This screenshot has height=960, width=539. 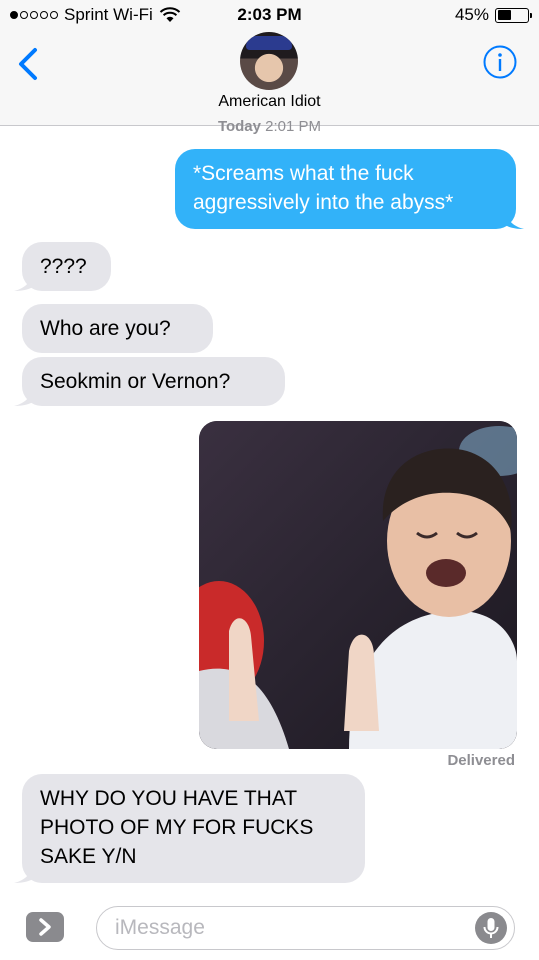 I want to click on conversation-header: American Idiot, so click(x=269, y=78).